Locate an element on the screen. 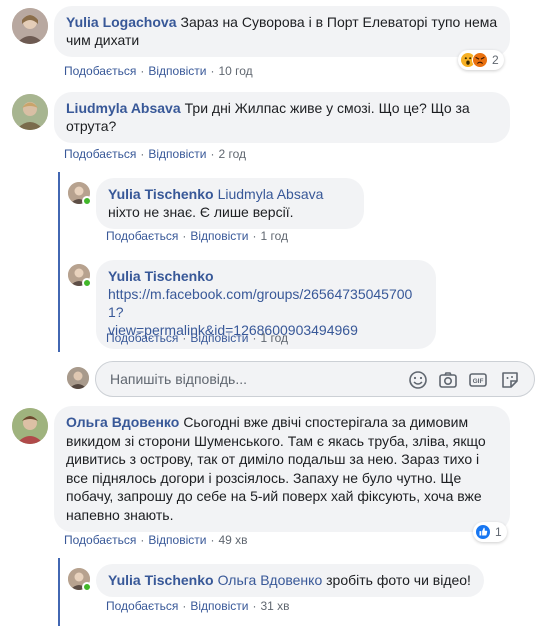 The height and width of the screenshot is (626, 543). gif-icon: GIF is located at coordinates (478, 380).